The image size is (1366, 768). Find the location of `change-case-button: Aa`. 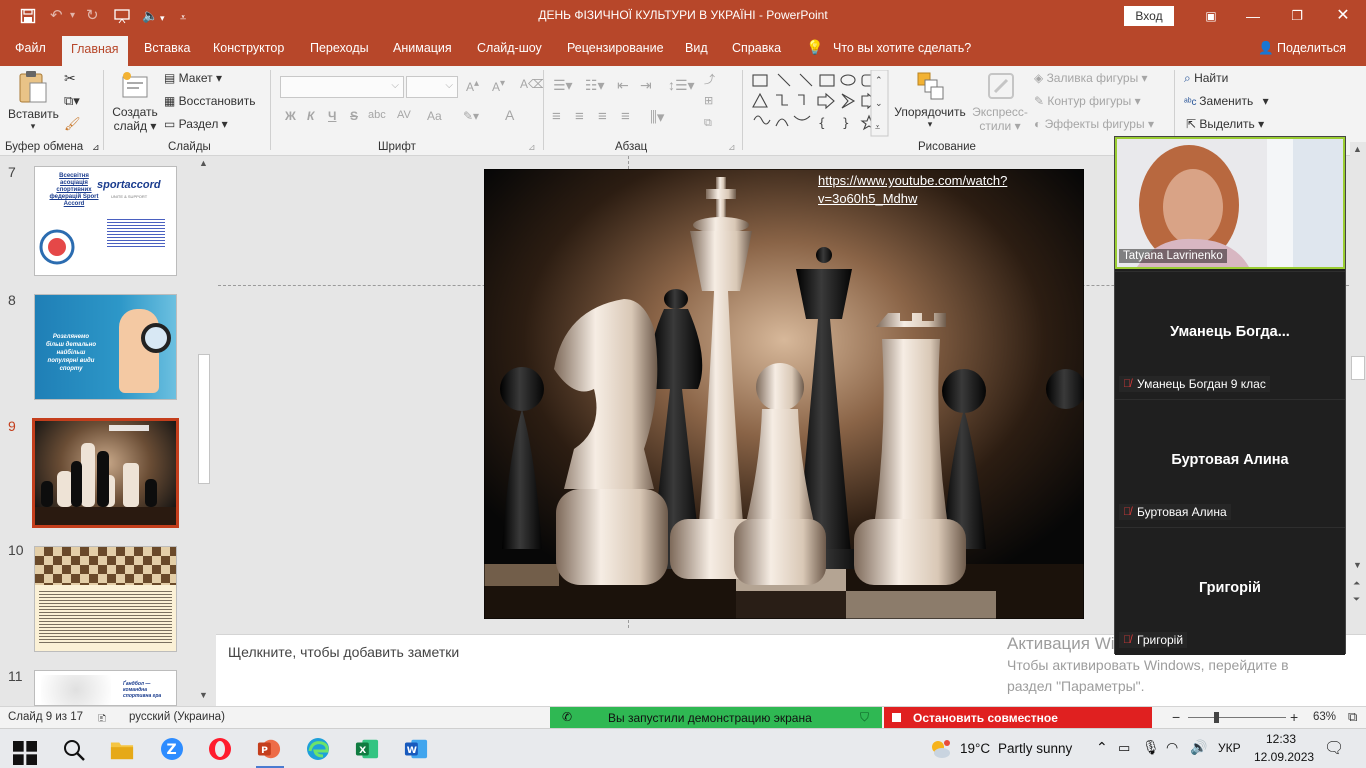

change-case-button: Aa is located at coordinates (434, 116).